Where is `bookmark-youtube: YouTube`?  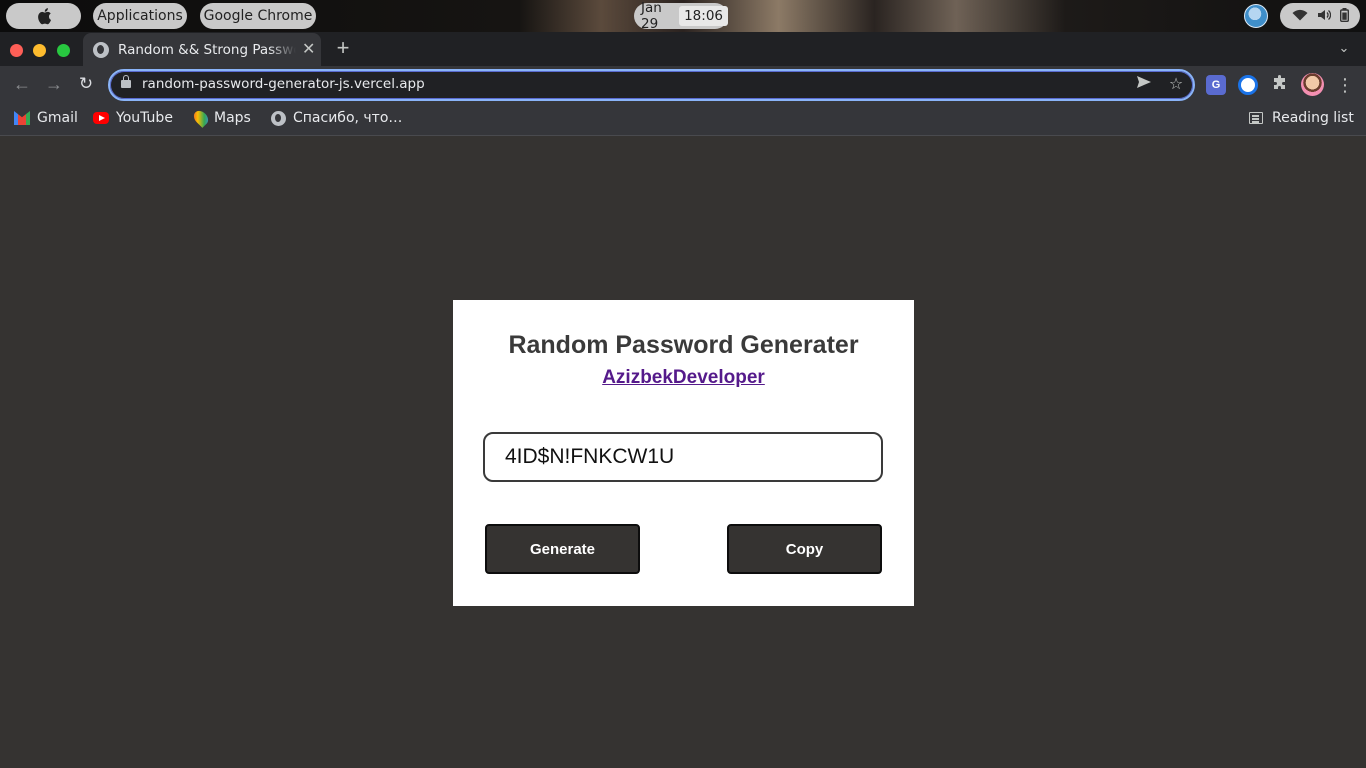
bookmark-youtube: YouTube is located at coordinates (133, 118).